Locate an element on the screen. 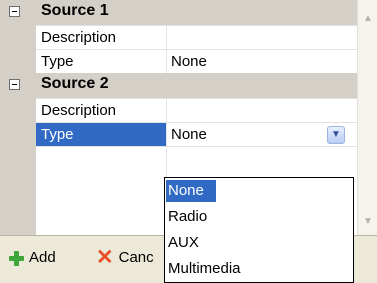  dropdown-option-multimedia: Multimedia is located at coordinates (203, 269).